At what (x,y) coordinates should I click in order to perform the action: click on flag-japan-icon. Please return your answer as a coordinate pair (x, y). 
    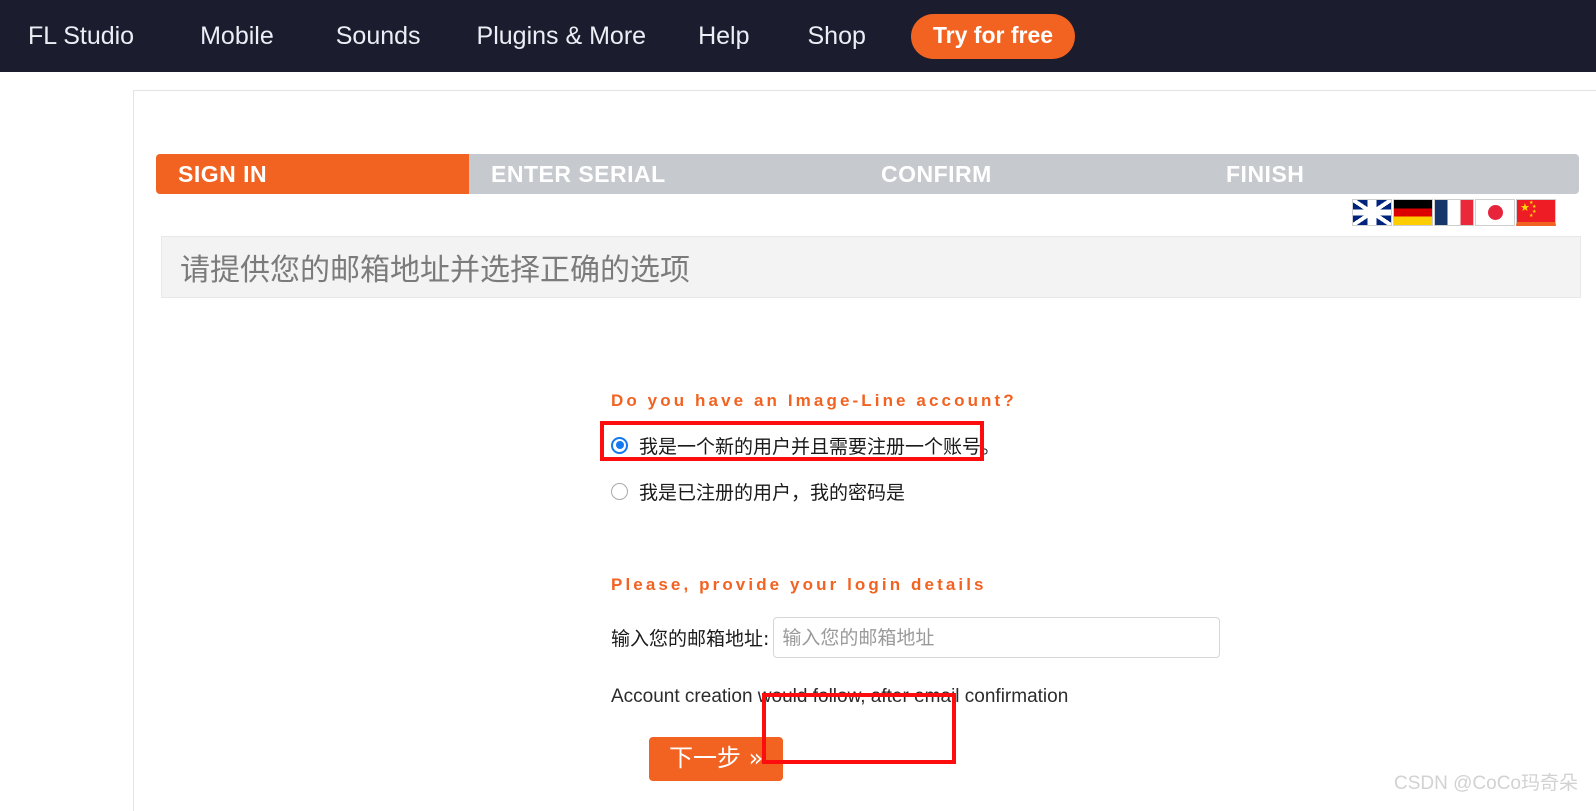
    Looking at the image, I should click on (1495, 212).